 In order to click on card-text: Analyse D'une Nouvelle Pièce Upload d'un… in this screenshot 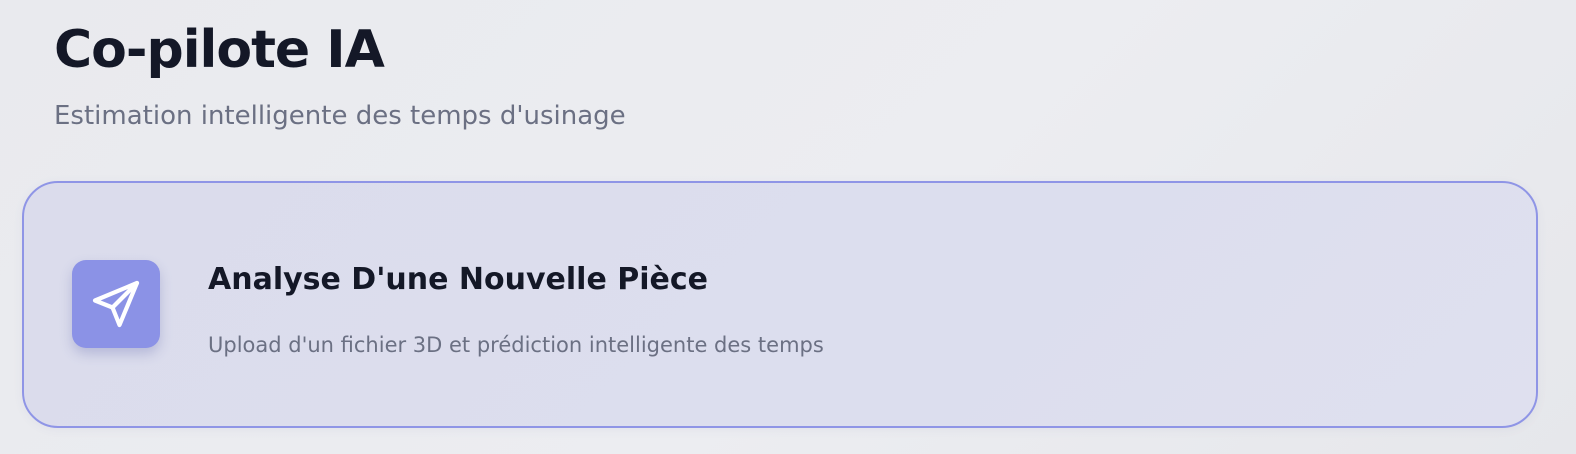, I will do `click(516, 310)`.